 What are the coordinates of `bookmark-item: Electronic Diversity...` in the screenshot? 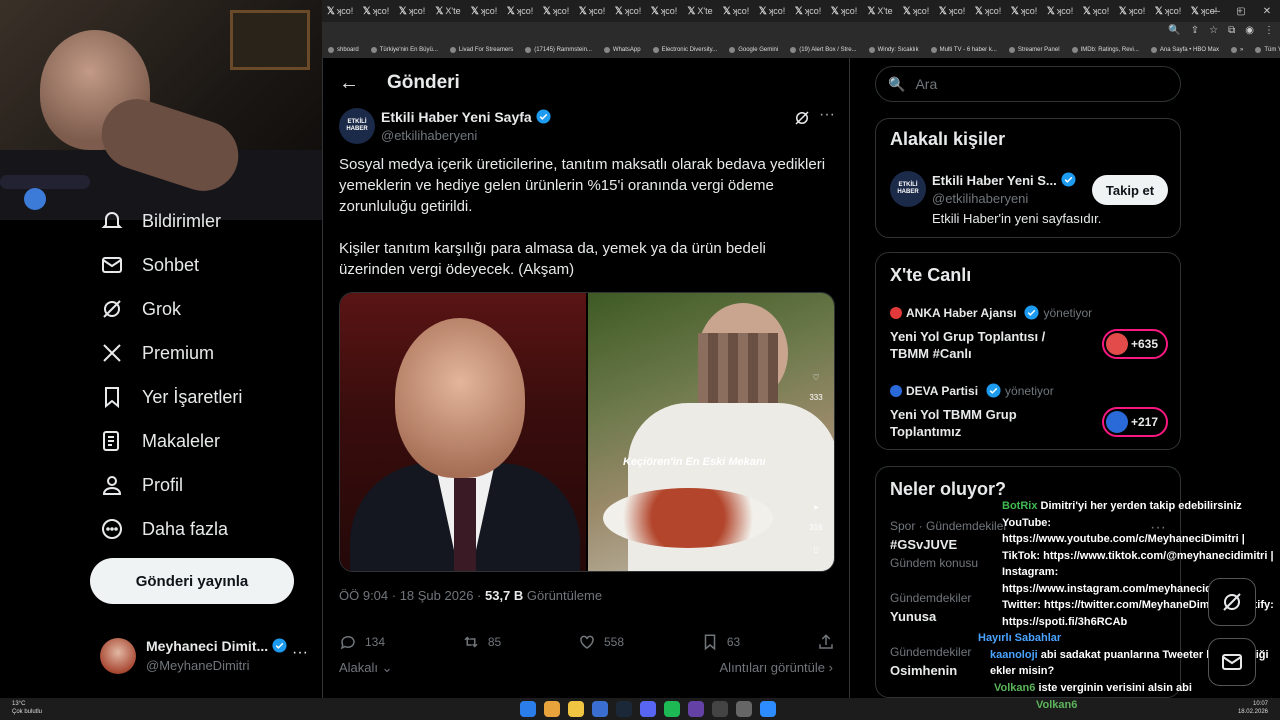 It's located at (685, 50).